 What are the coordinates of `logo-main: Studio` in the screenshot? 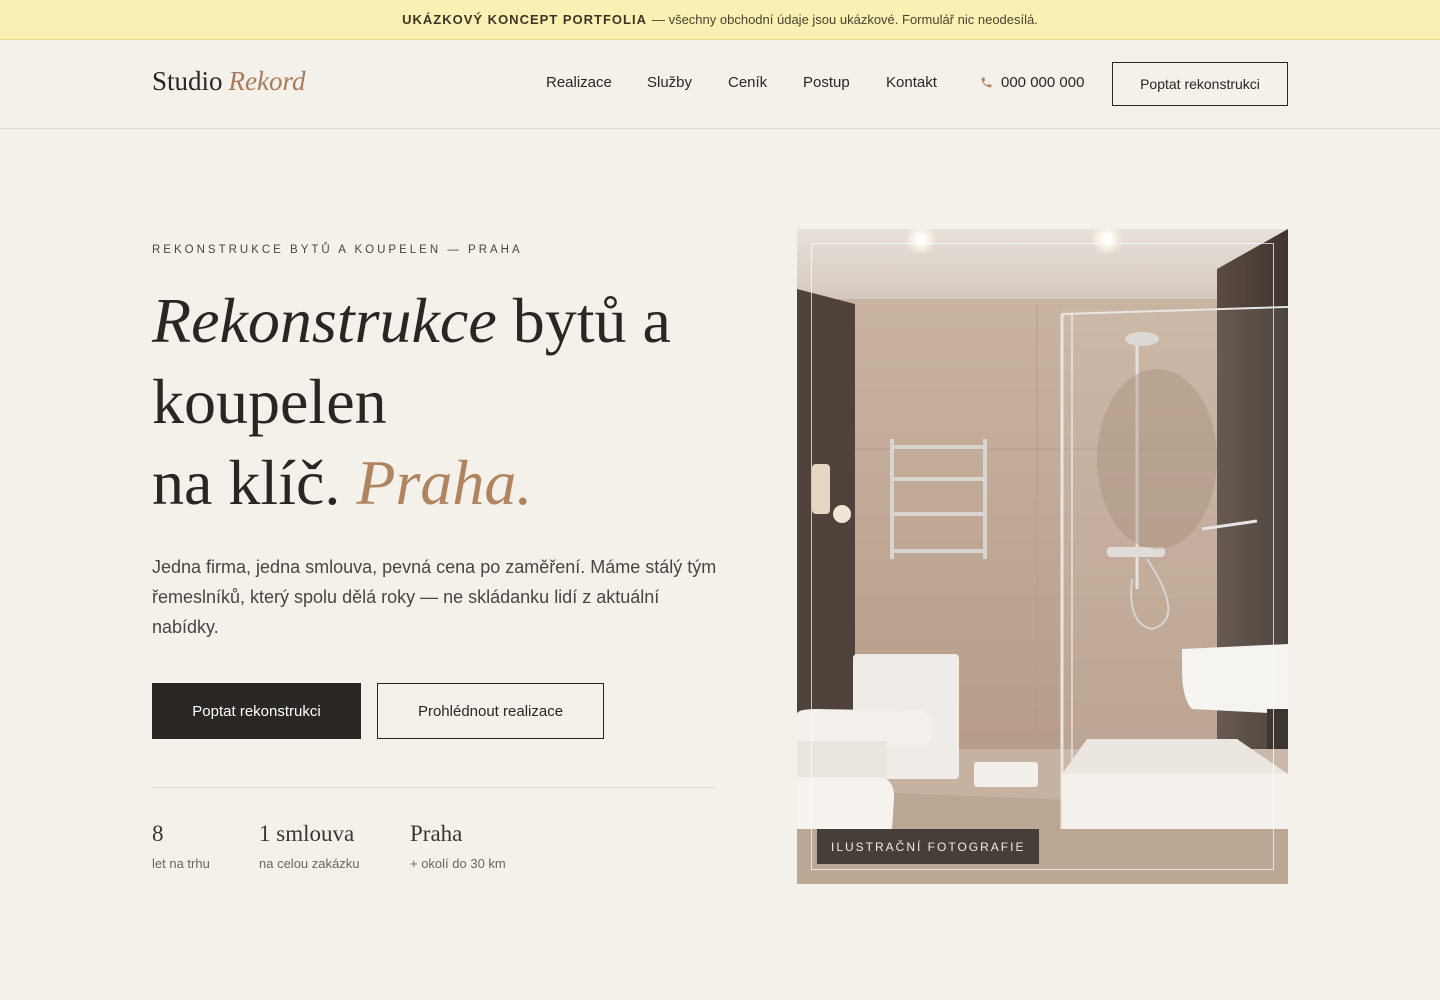 It's located at (187, 81).